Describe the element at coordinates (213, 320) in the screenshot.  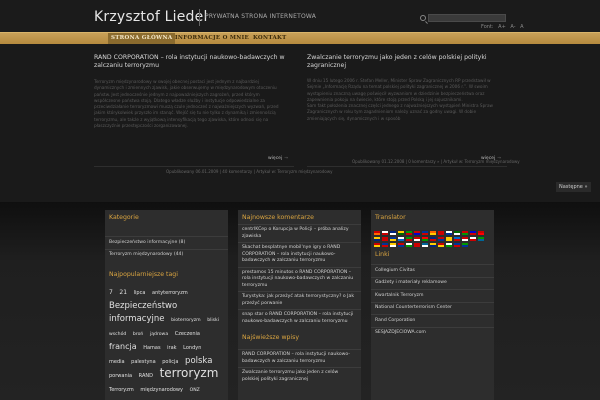
I see `tag-link: bliski` at that location.